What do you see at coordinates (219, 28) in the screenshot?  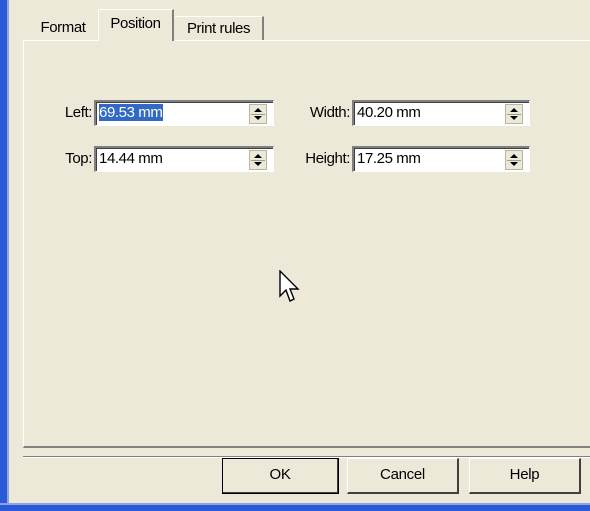 I see `tab-print-rules: Print rules` at bounding box center [219, 28].